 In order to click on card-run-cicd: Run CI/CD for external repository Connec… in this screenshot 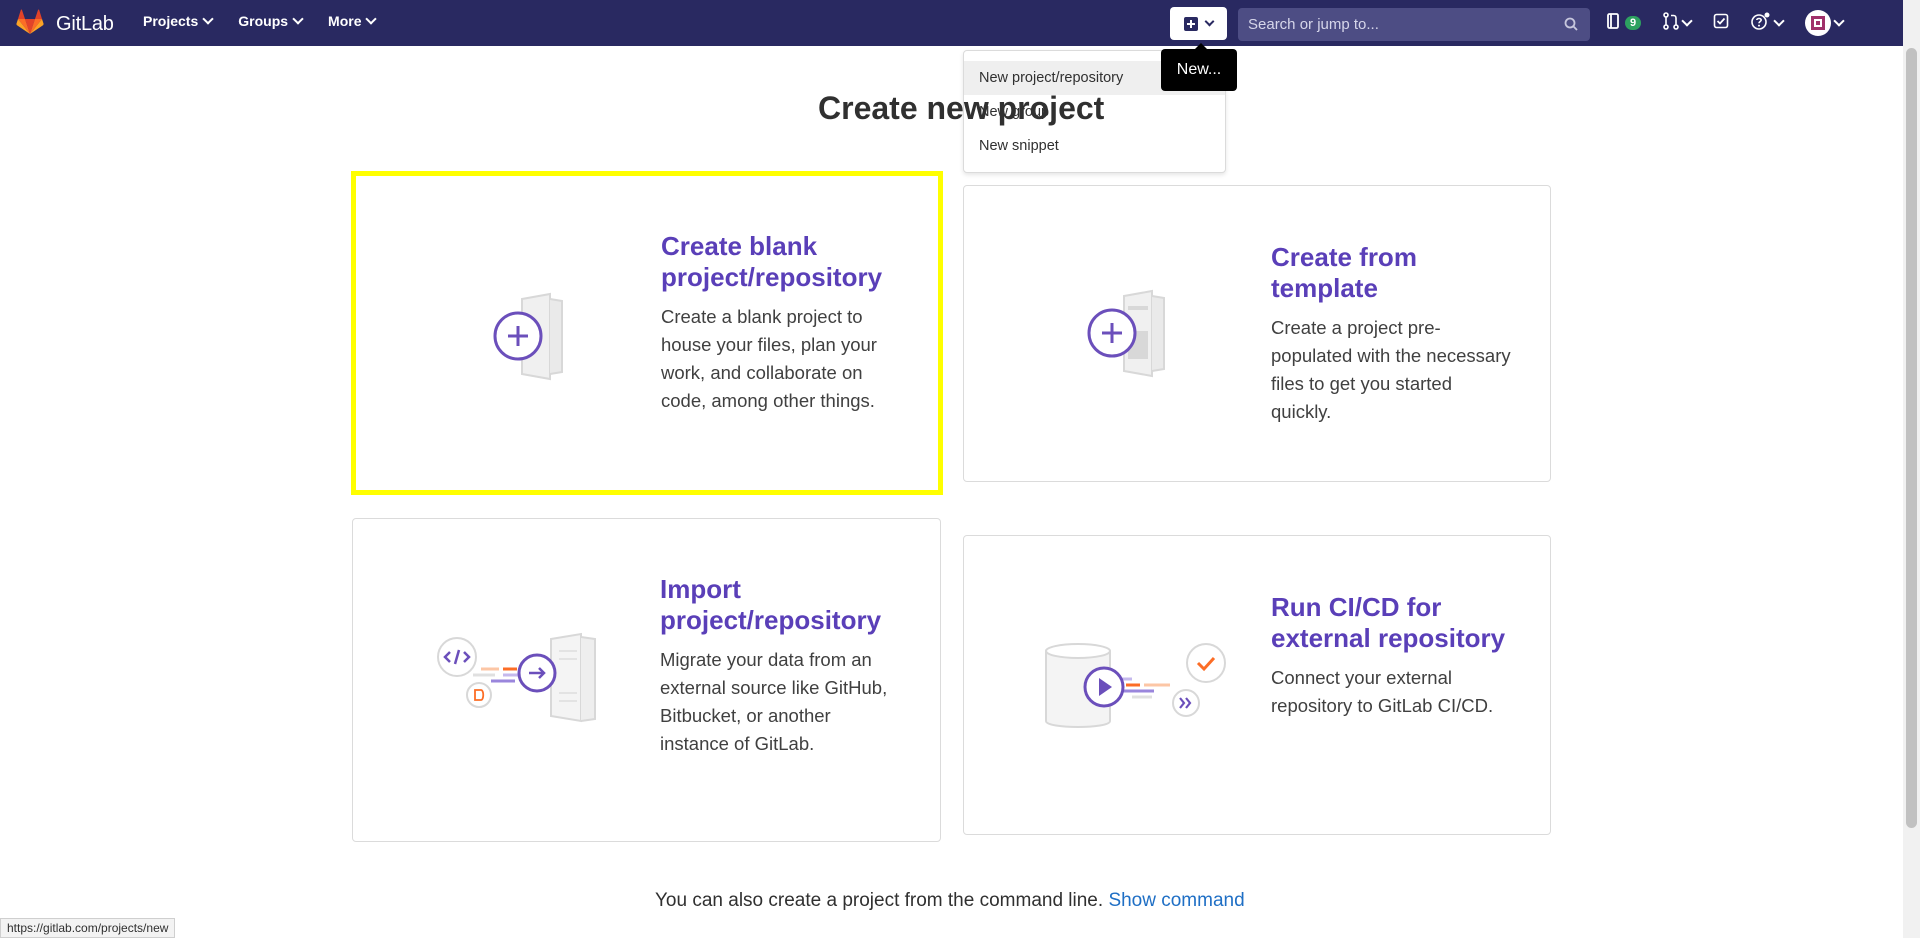, I will do `click(1257, 685)`.